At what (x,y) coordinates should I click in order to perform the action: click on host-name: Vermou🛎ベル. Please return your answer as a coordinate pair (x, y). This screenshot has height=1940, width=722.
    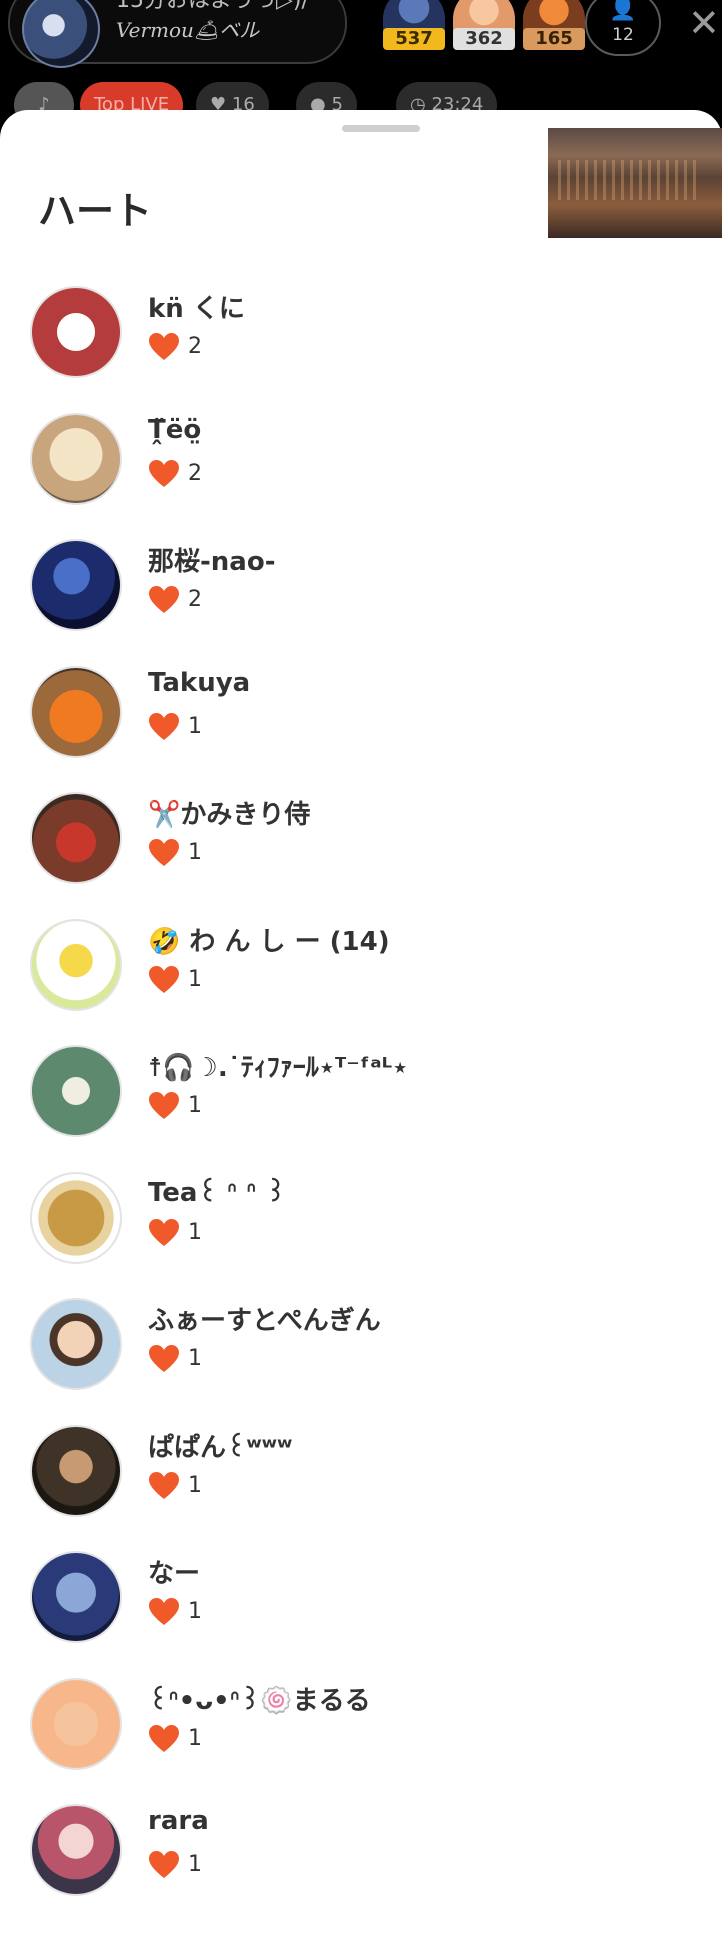
    Looking at the image, I should click on (188, 30).